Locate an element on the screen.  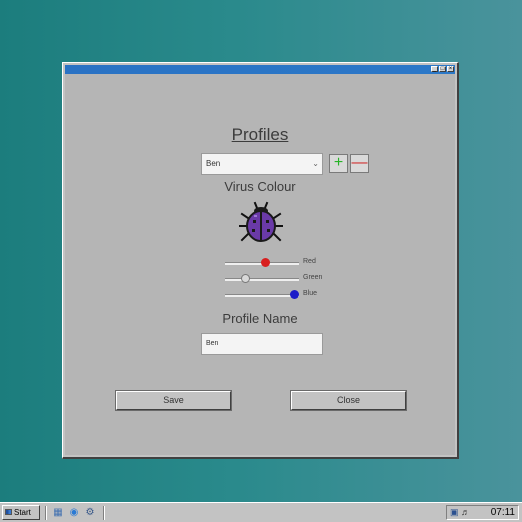
green-slider-label: Green is located at coordinates (313, 277).